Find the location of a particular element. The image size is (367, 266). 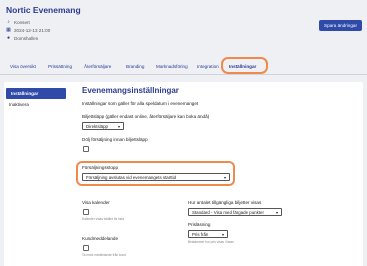

location-row: ● Domshallen is located at coordinates (22, 38).